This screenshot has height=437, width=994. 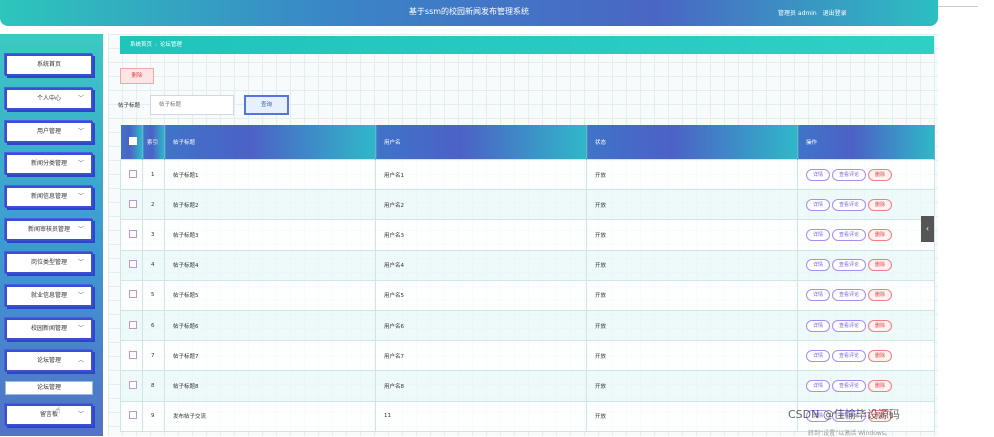 I want to click on row-title: 帖子标题3, so click(x=270, y=235).